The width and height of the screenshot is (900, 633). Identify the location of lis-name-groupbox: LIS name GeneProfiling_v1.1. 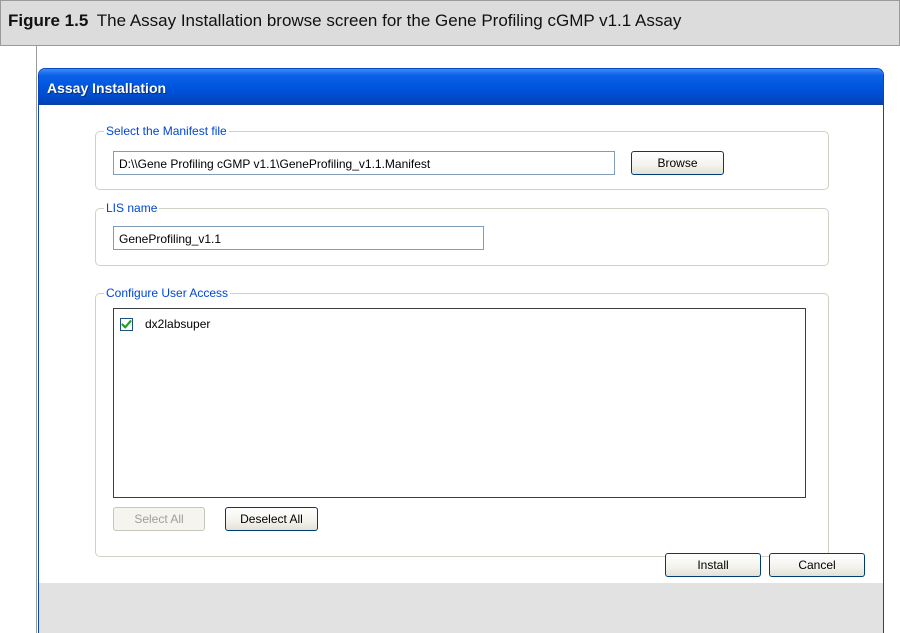
(462, 233).